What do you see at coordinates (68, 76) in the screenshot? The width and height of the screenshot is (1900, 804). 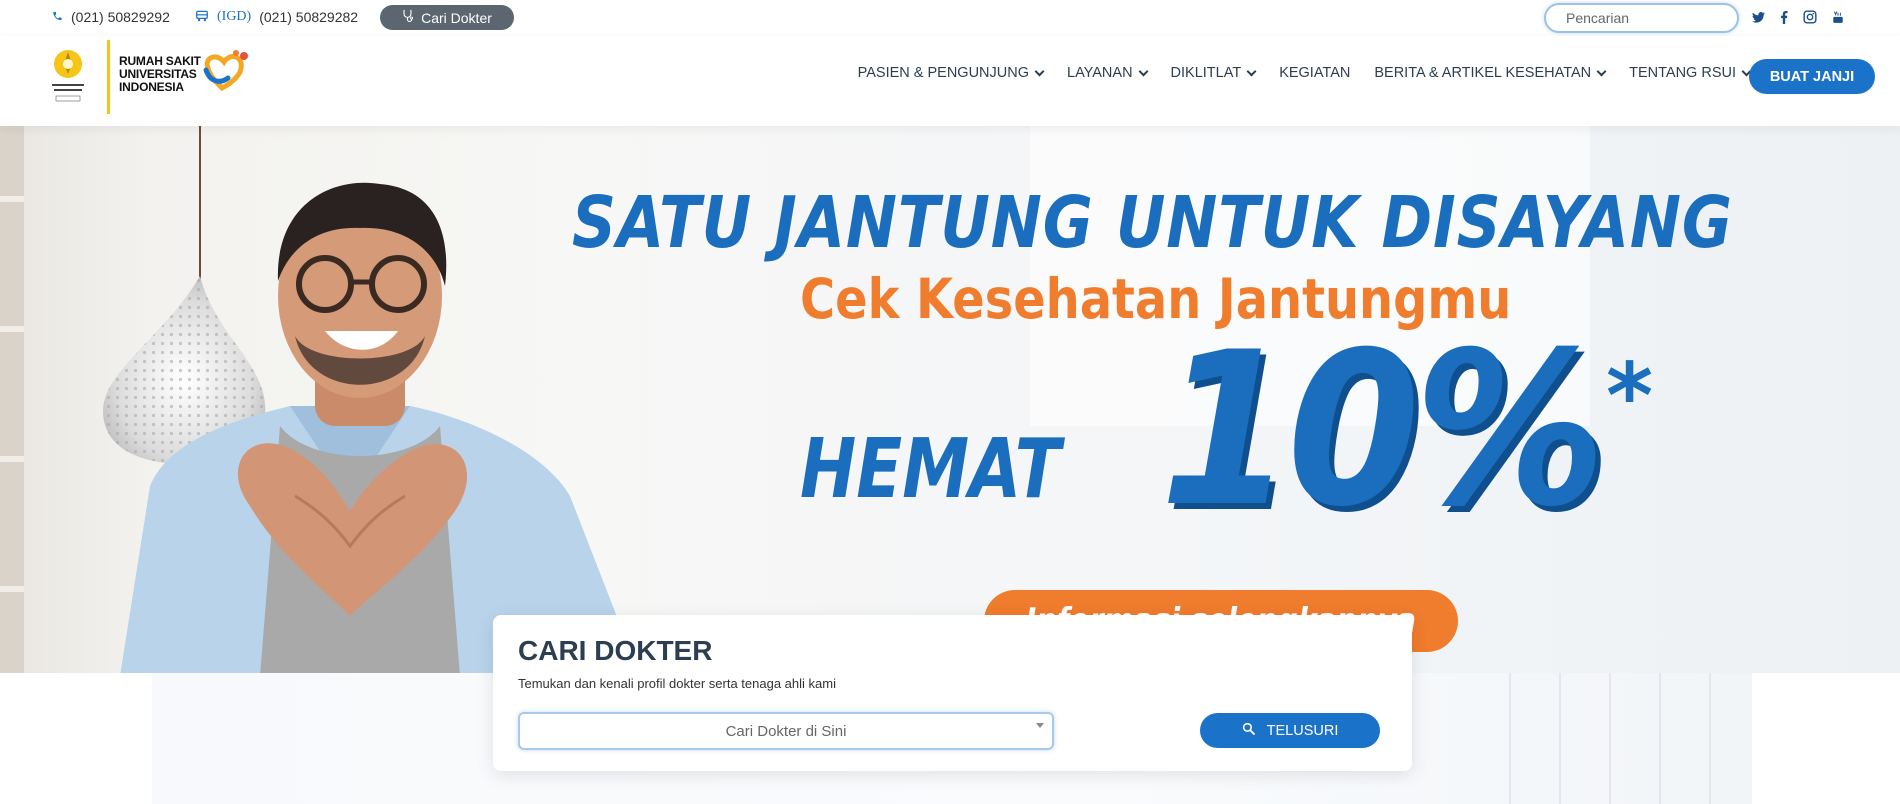 I see `ui-emblem-icon` at bounding box center [68, 76].